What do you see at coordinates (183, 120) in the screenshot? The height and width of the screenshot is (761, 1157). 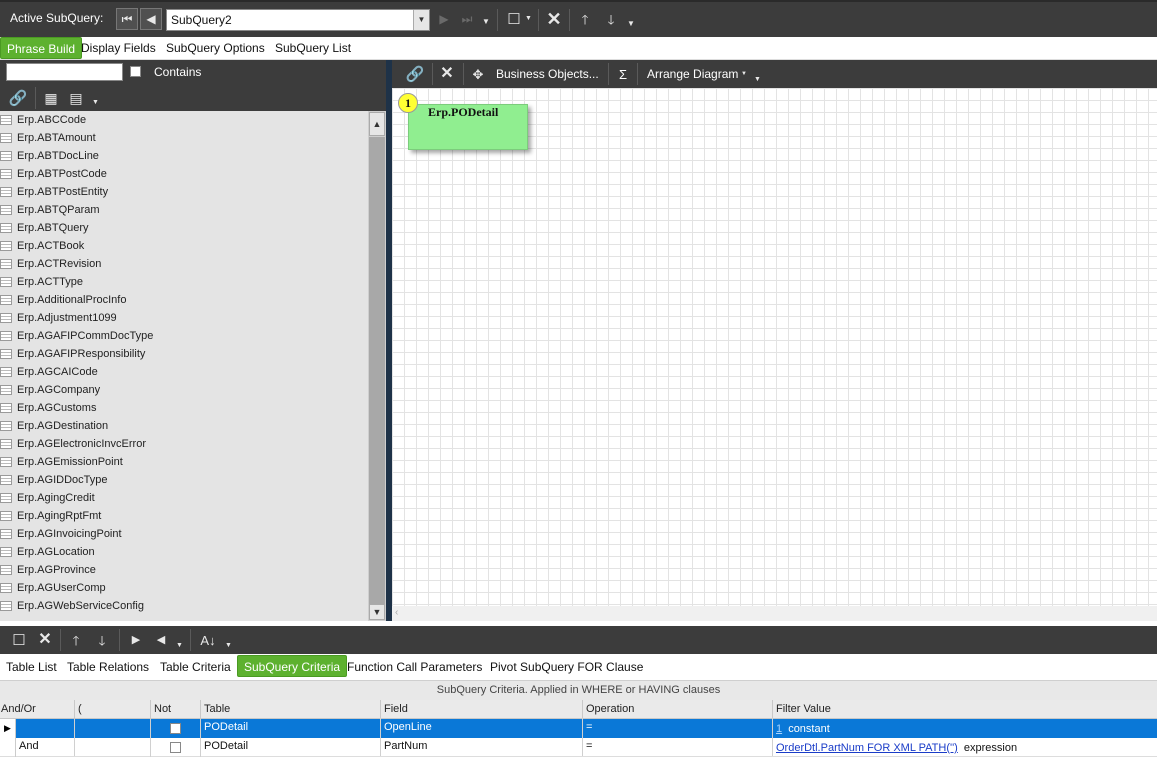 I see `list-item: Erp.ABCCode` at bounding box center [183, 120].